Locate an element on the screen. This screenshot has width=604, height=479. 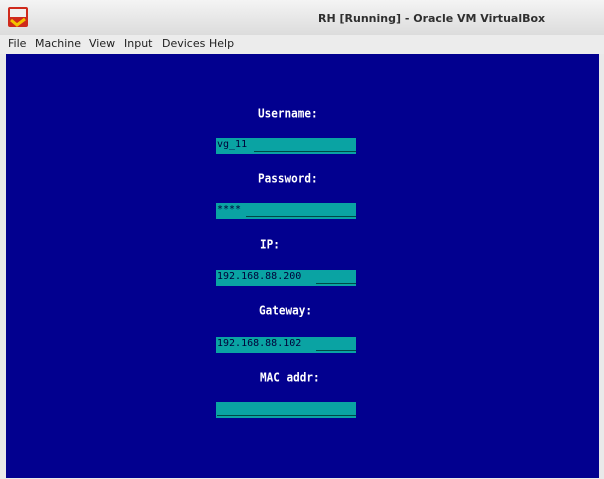
username-underline is located at coordinates (305, 151).